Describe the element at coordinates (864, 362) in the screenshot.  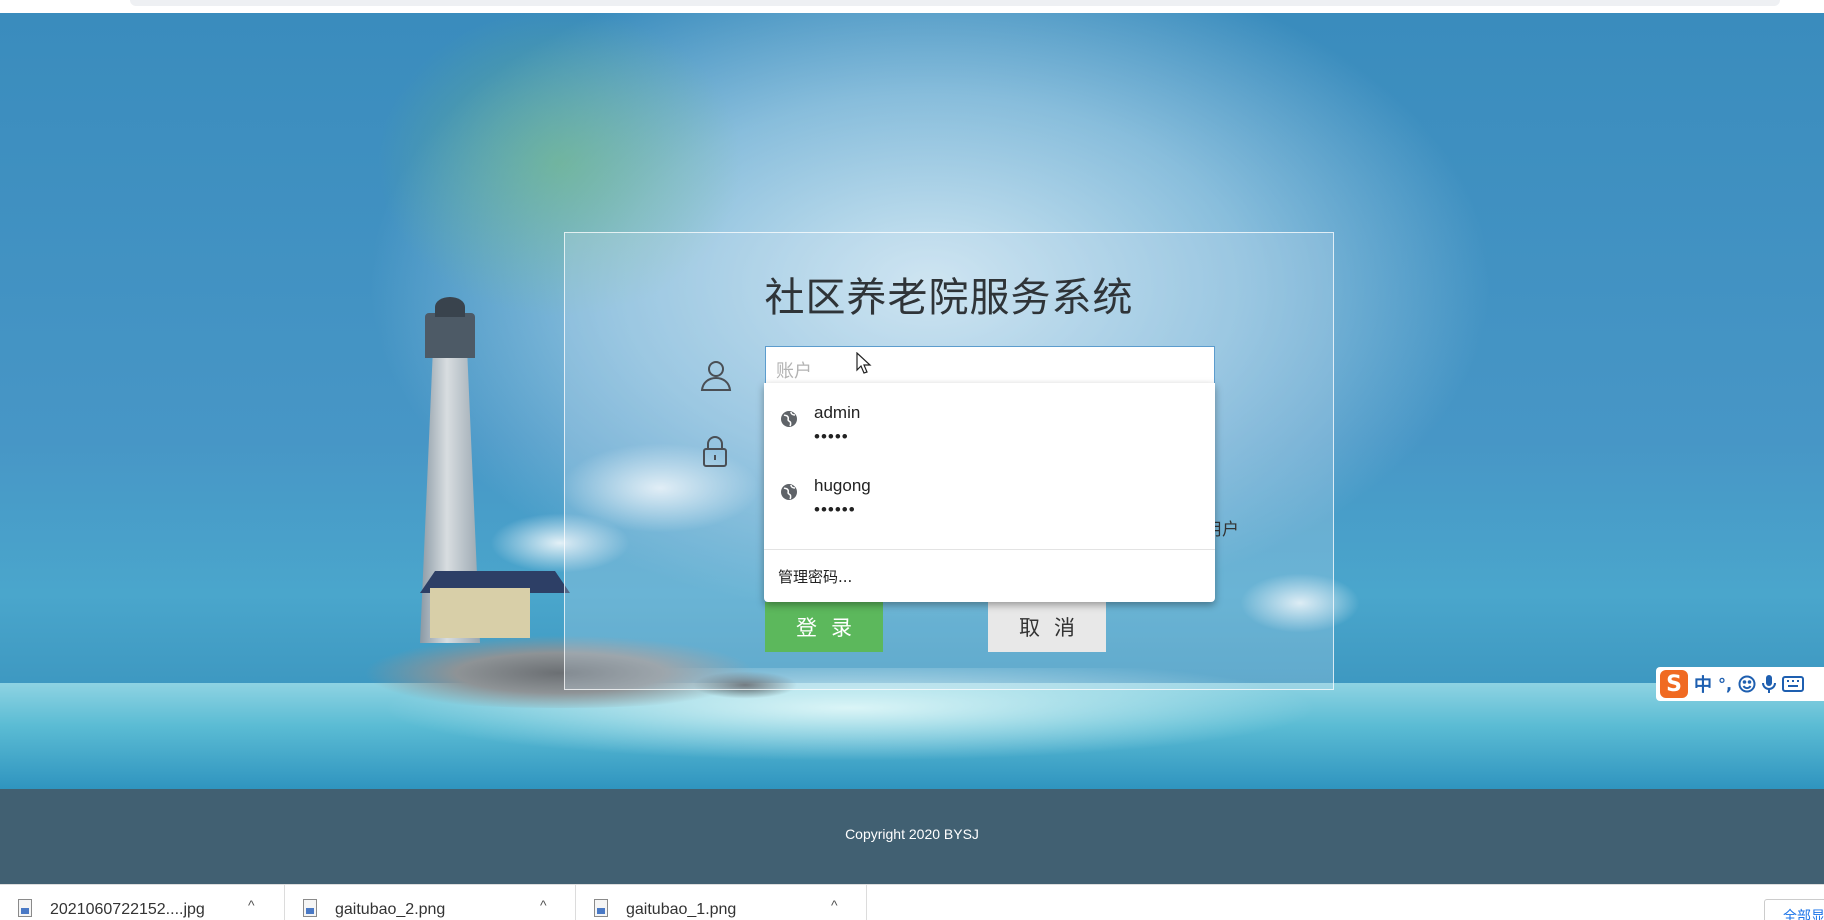
I see `mouse-pointer-icon` at that location.